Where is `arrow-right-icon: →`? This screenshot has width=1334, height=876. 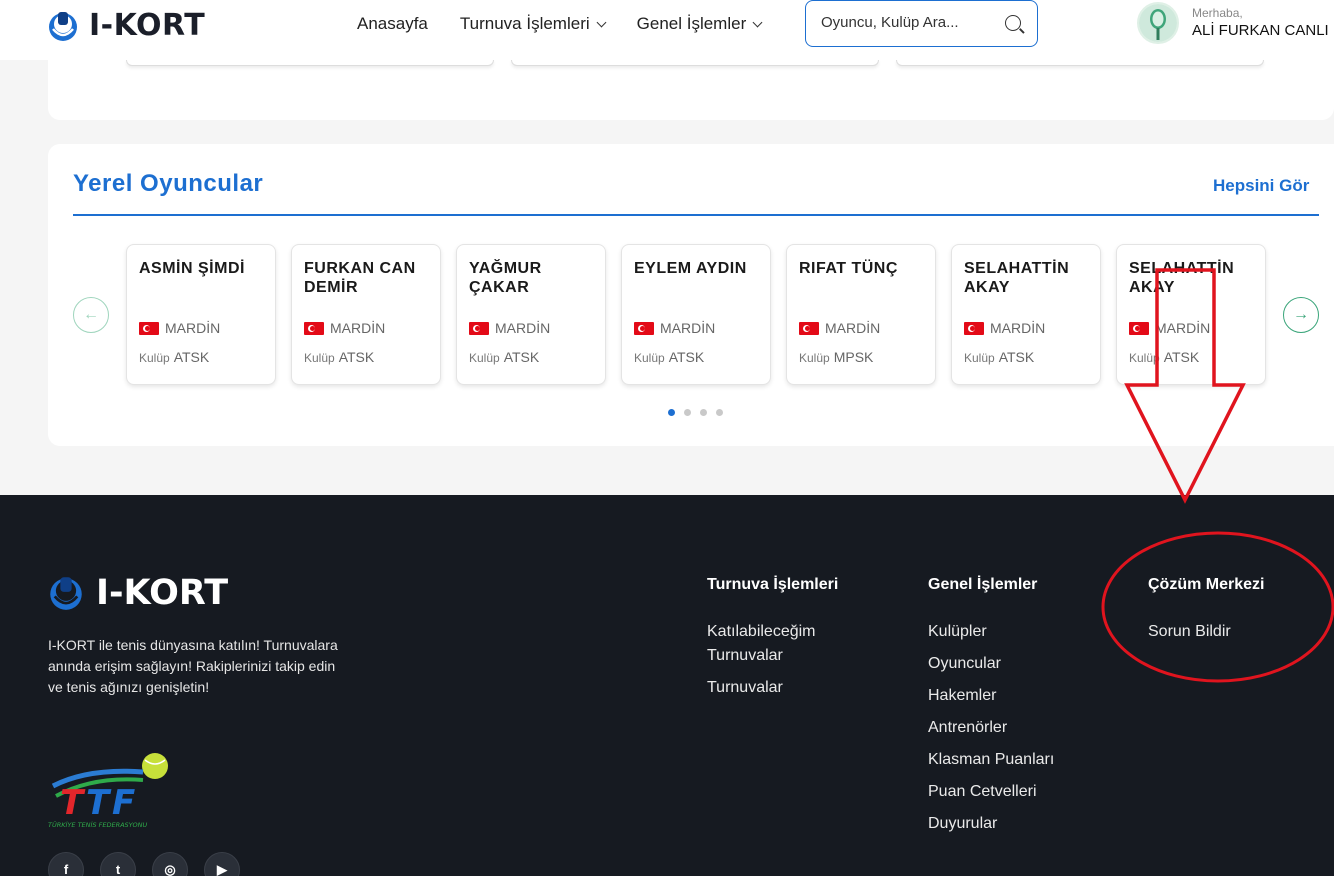 arrow-right-icon: → is located at coordinates (1301, 314).